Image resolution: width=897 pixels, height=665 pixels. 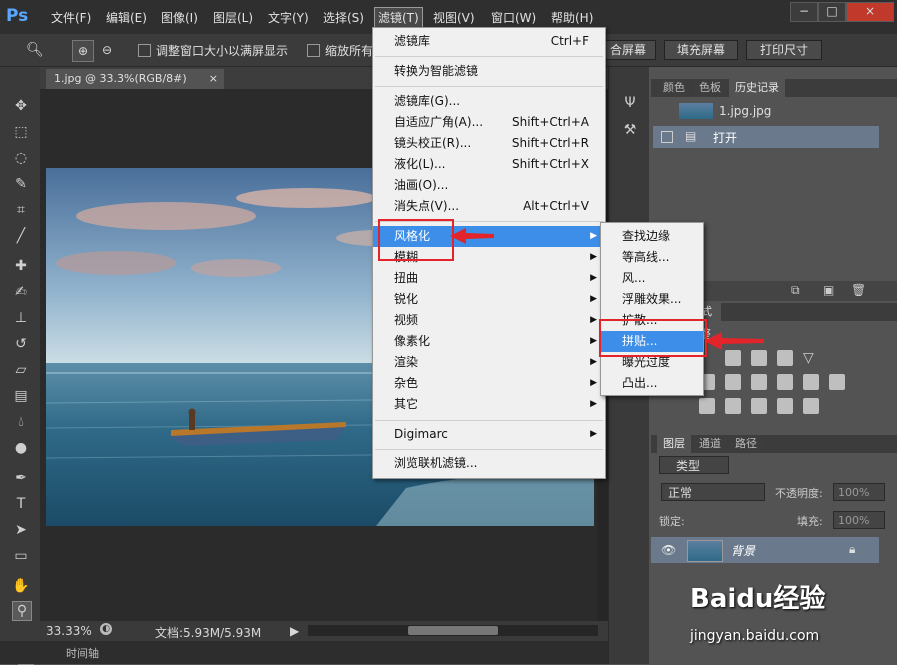 What do you see at coordinates (870, 12) in the screenshot?
I see `close-button: ×` at bounding box center [870, 12].